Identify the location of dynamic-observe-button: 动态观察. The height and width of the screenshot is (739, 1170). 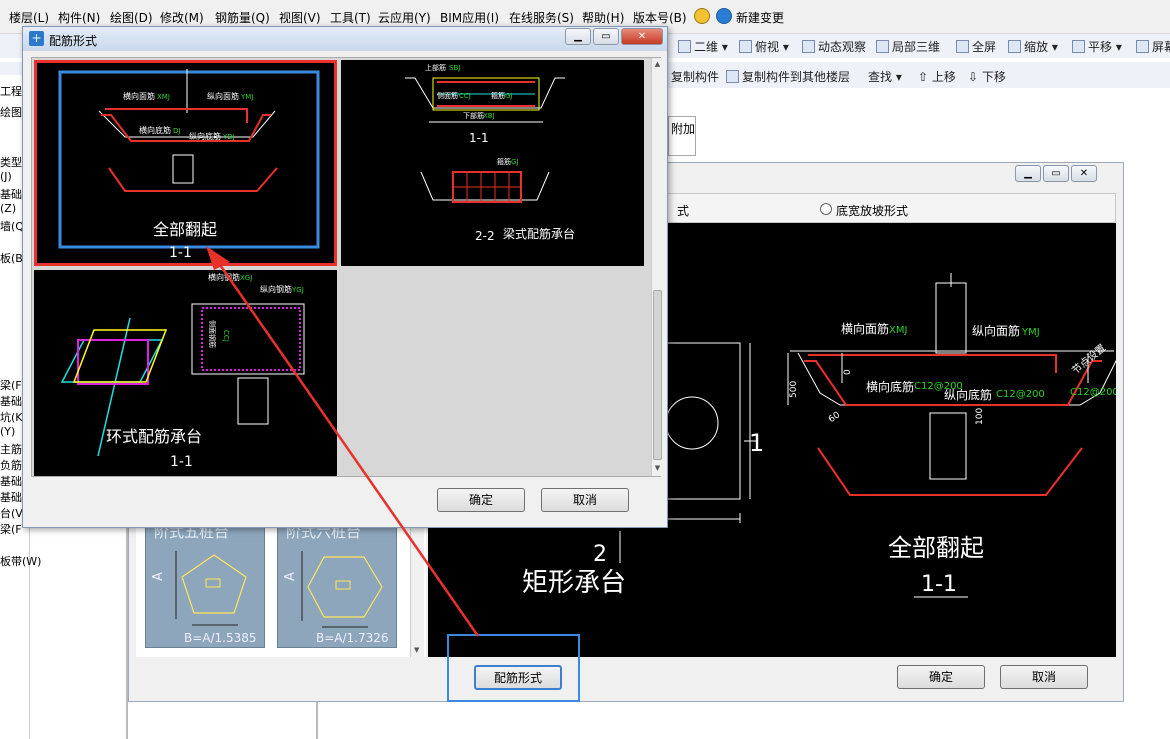
(834, 46).